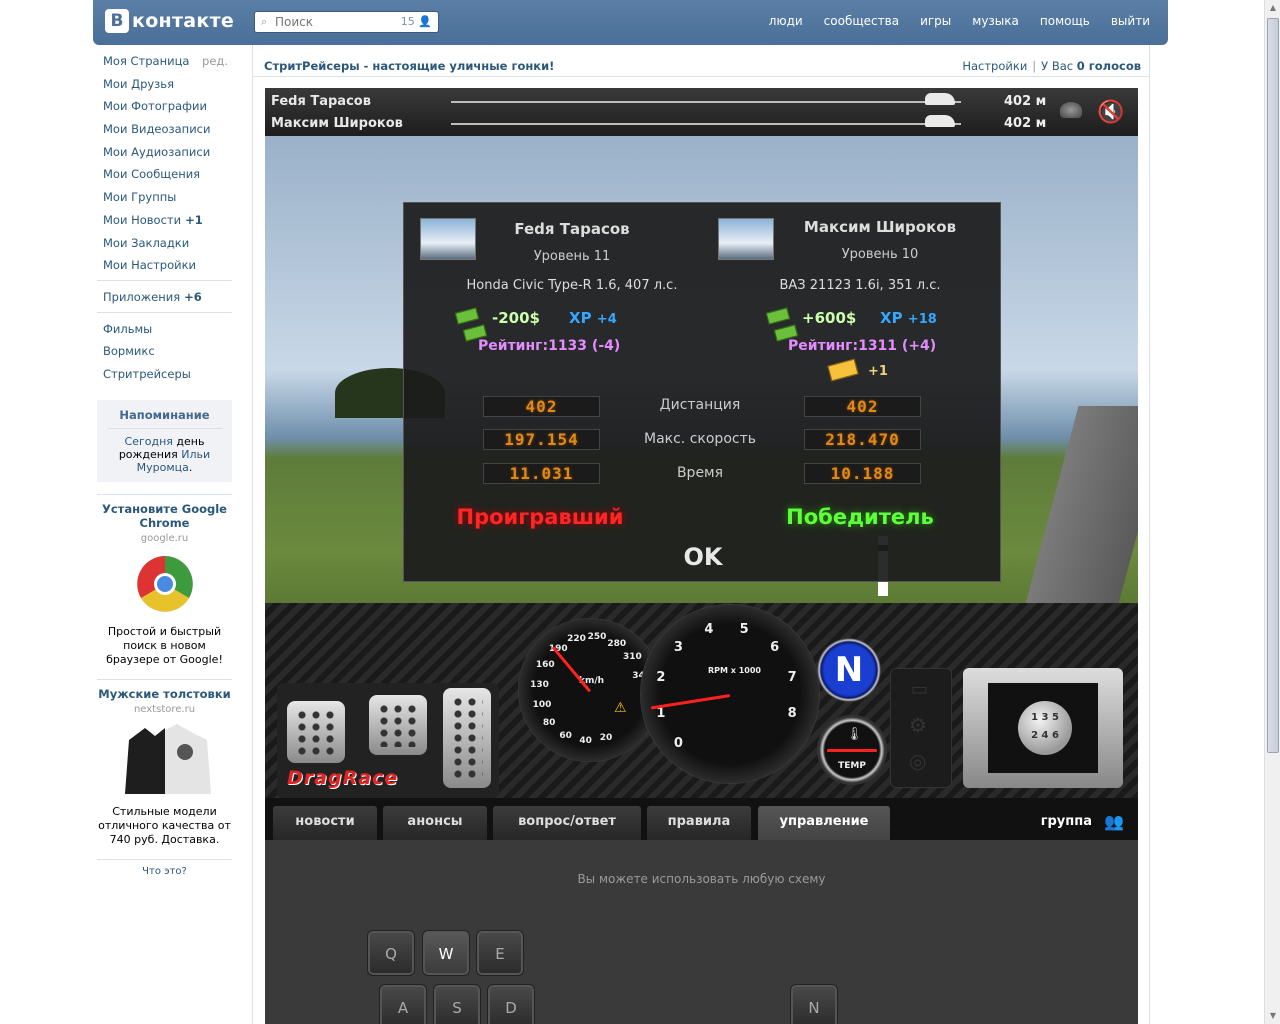  I want to click on tab-rules: правила, so click(699, 823).